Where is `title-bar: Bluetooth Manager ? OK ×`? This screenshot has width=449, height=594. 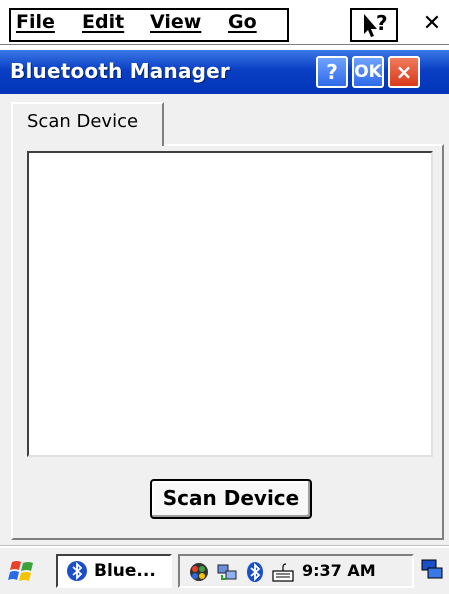 title-bar: Bluetooth Manager ? OK × is located at coordinates (224, 72).